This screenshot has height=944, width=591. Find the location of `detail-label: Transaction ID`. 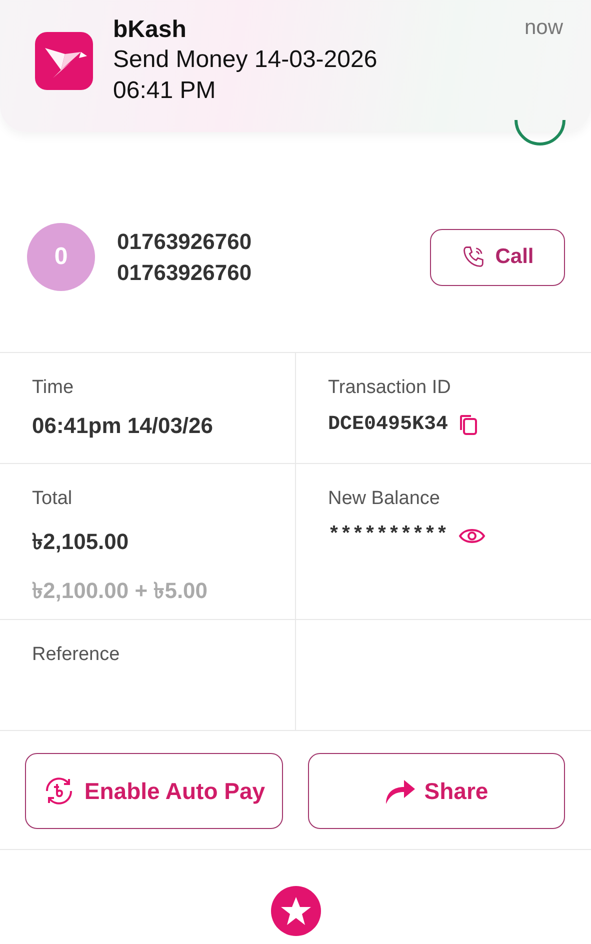

detail-label: Transaction ID is located at coordinates (390, 388).